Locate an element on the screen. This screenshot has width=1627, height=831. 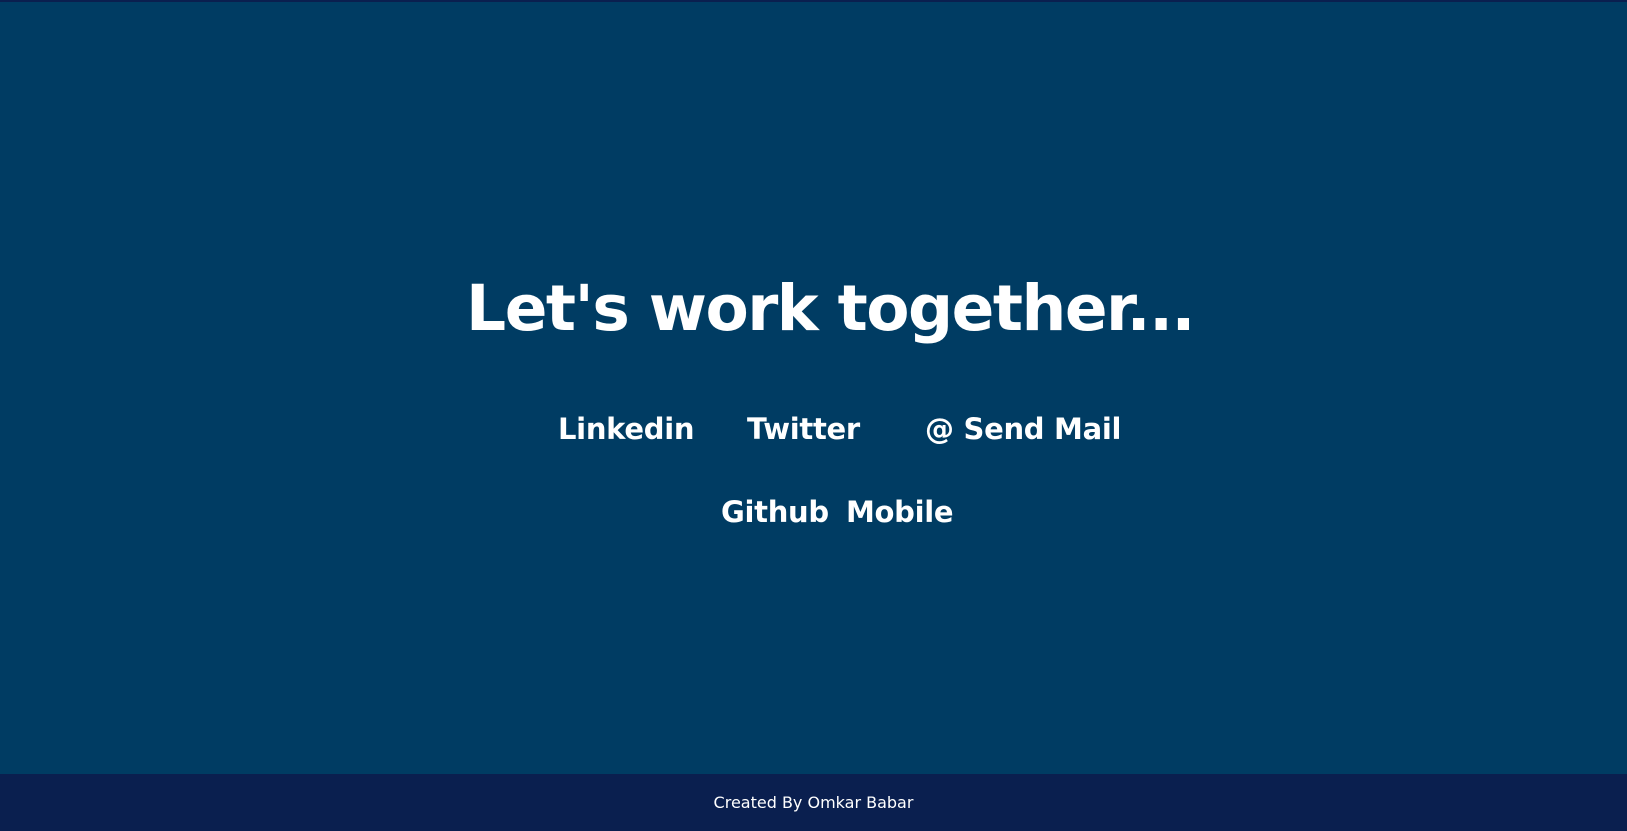
footer: Created By Omkar Babar is located at coordinates (813, 802).